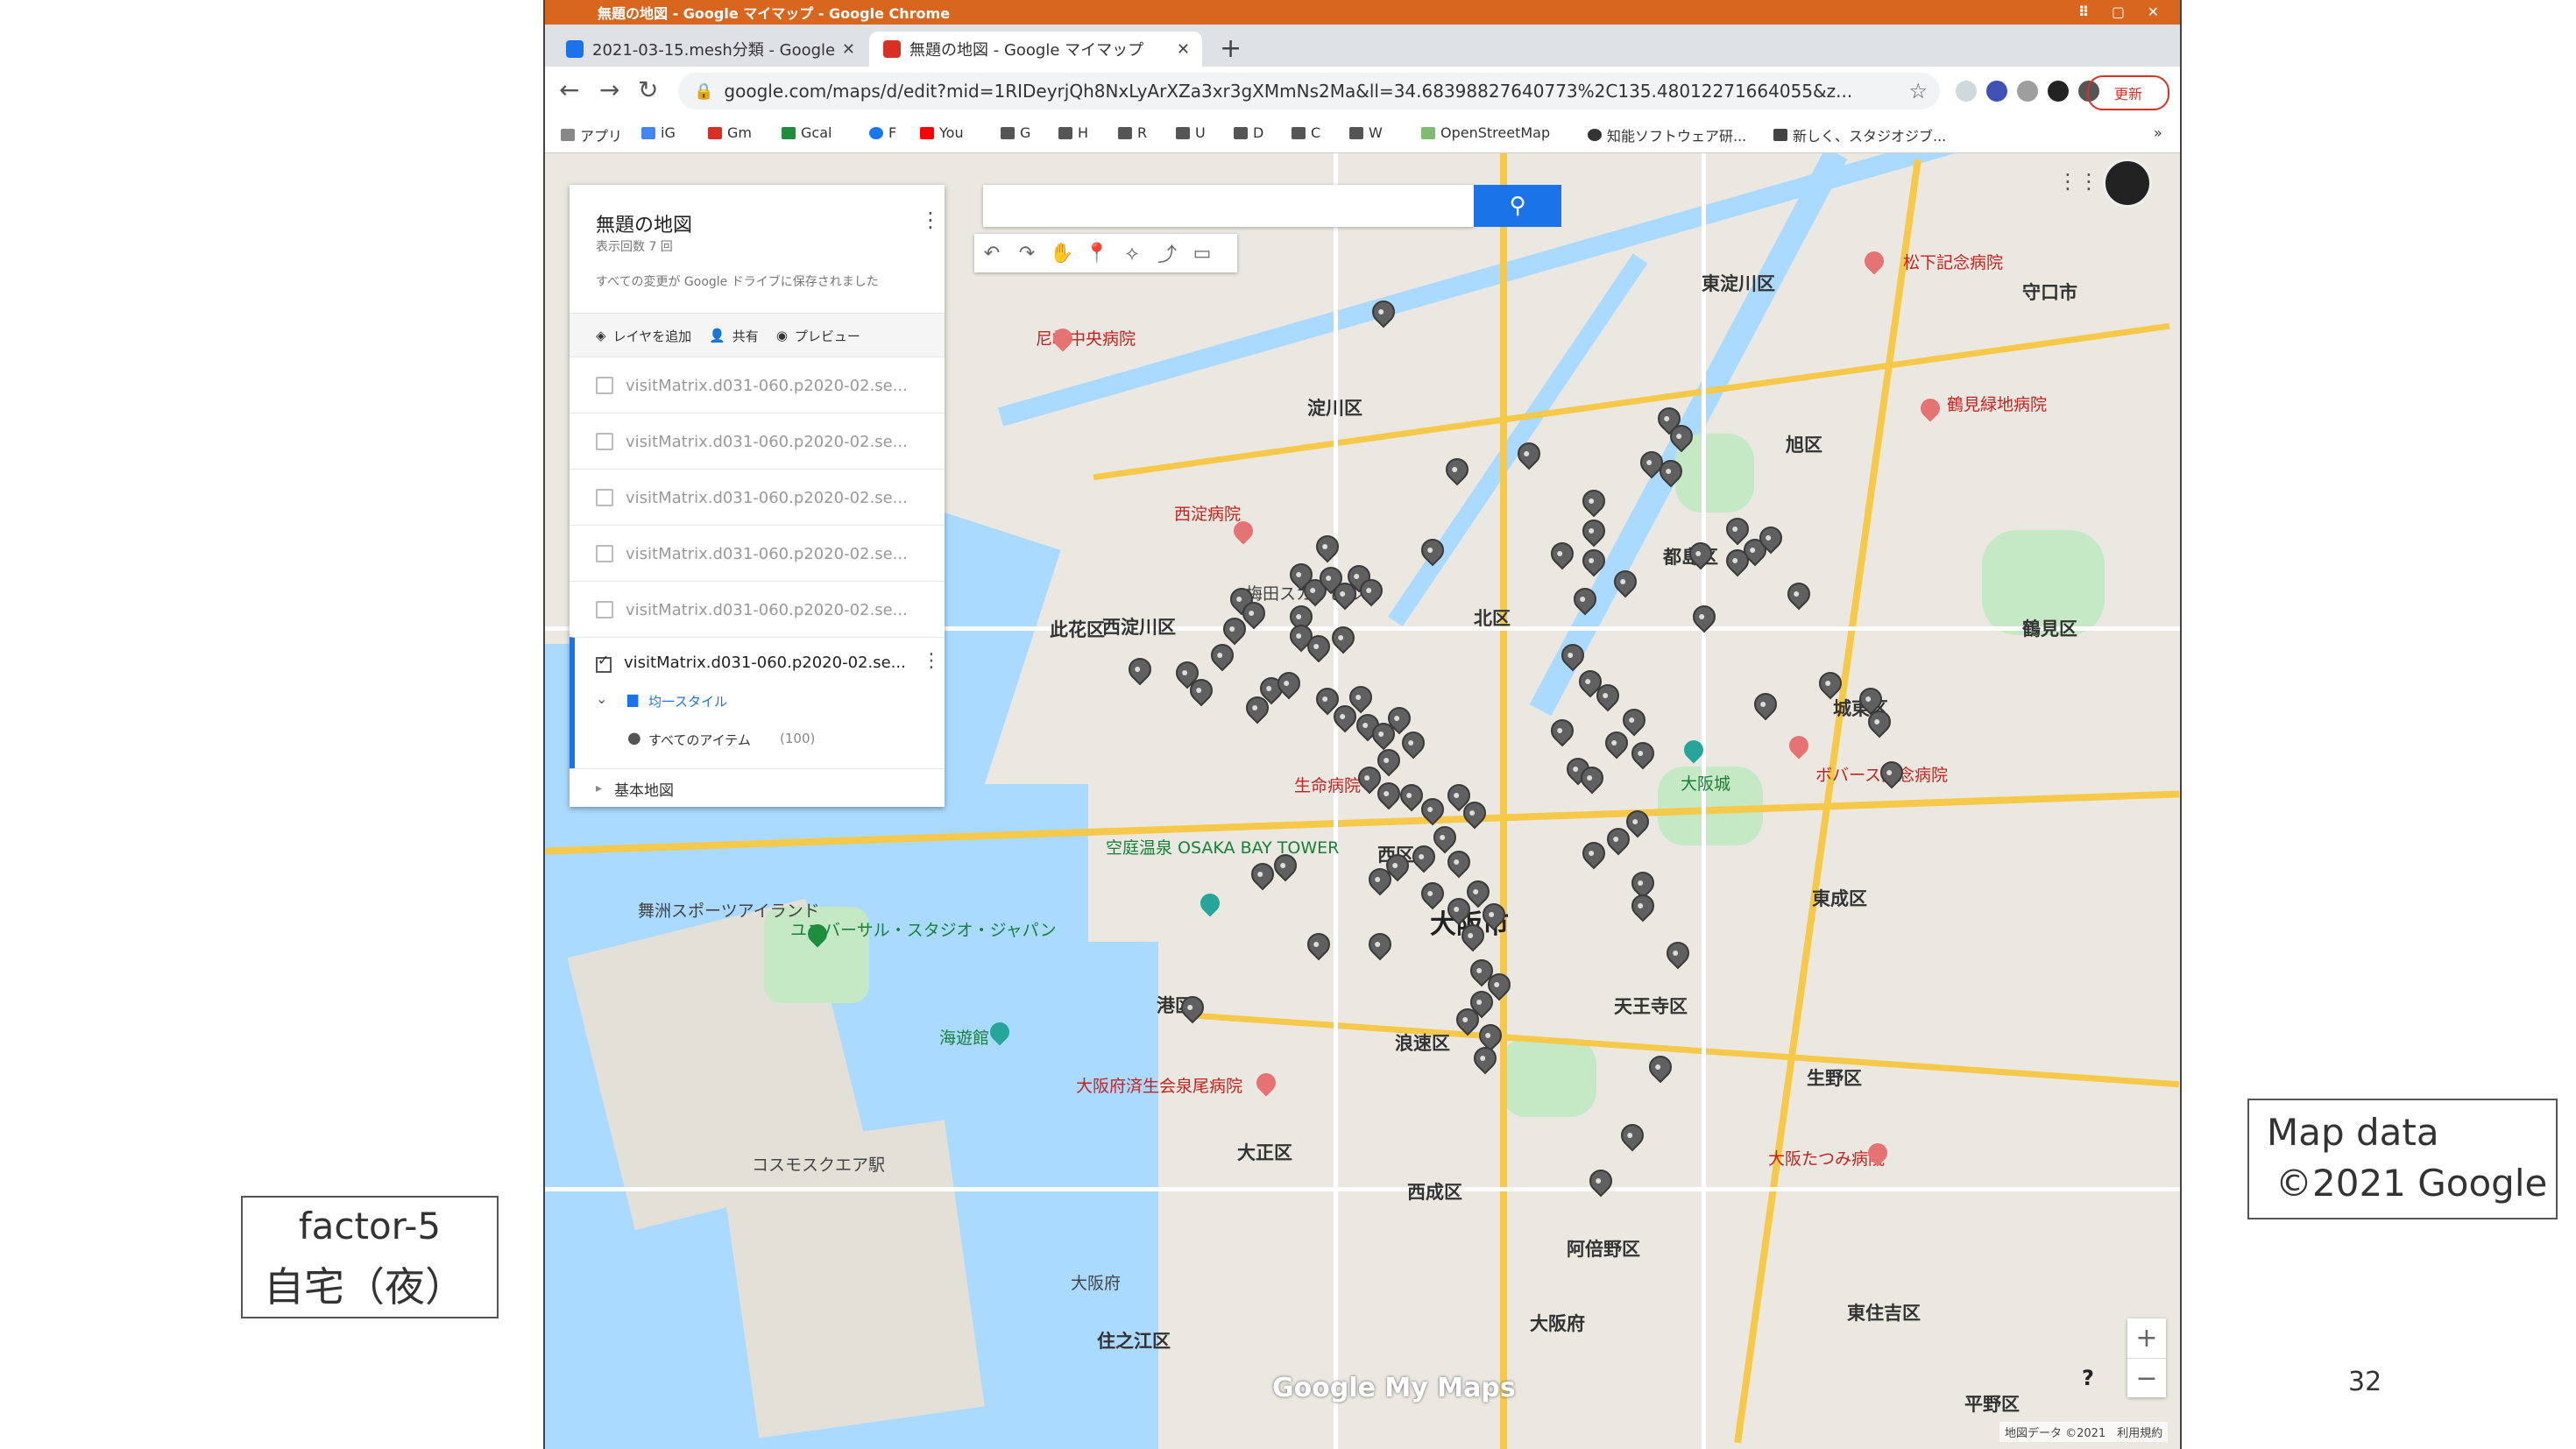 The height and width of the screenshot is (1449, 2576). What do you see at coordinates (2084, 1432) in the screenshot?
I see `map-attribution: 地図データ ©2021 利用規約` at bounding box center [2084, 1432].